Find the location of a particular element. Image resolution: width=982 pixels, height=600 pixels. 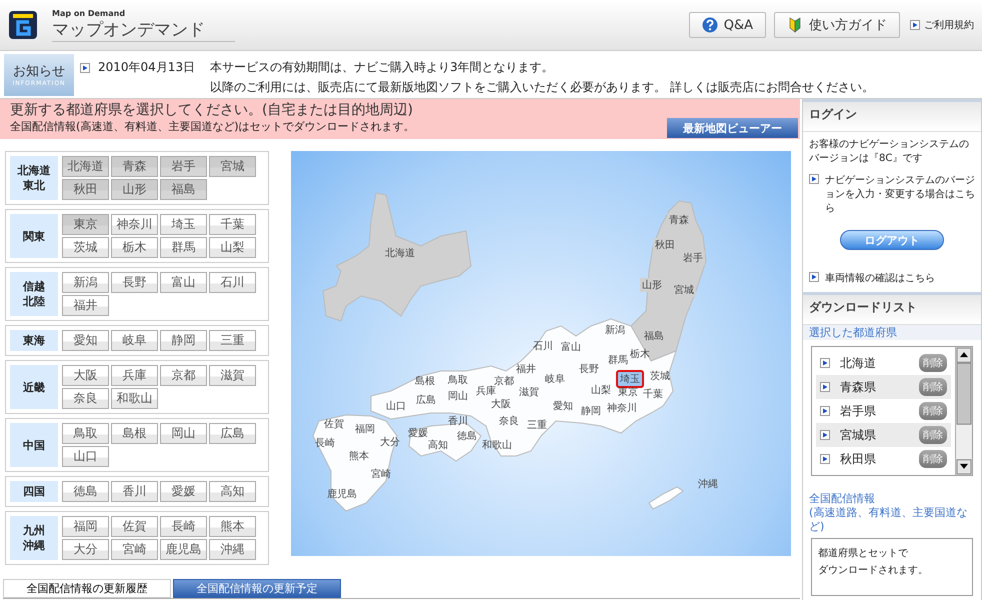

prefecture-map-label: 沖縄 is located at coordinates (708, 484).